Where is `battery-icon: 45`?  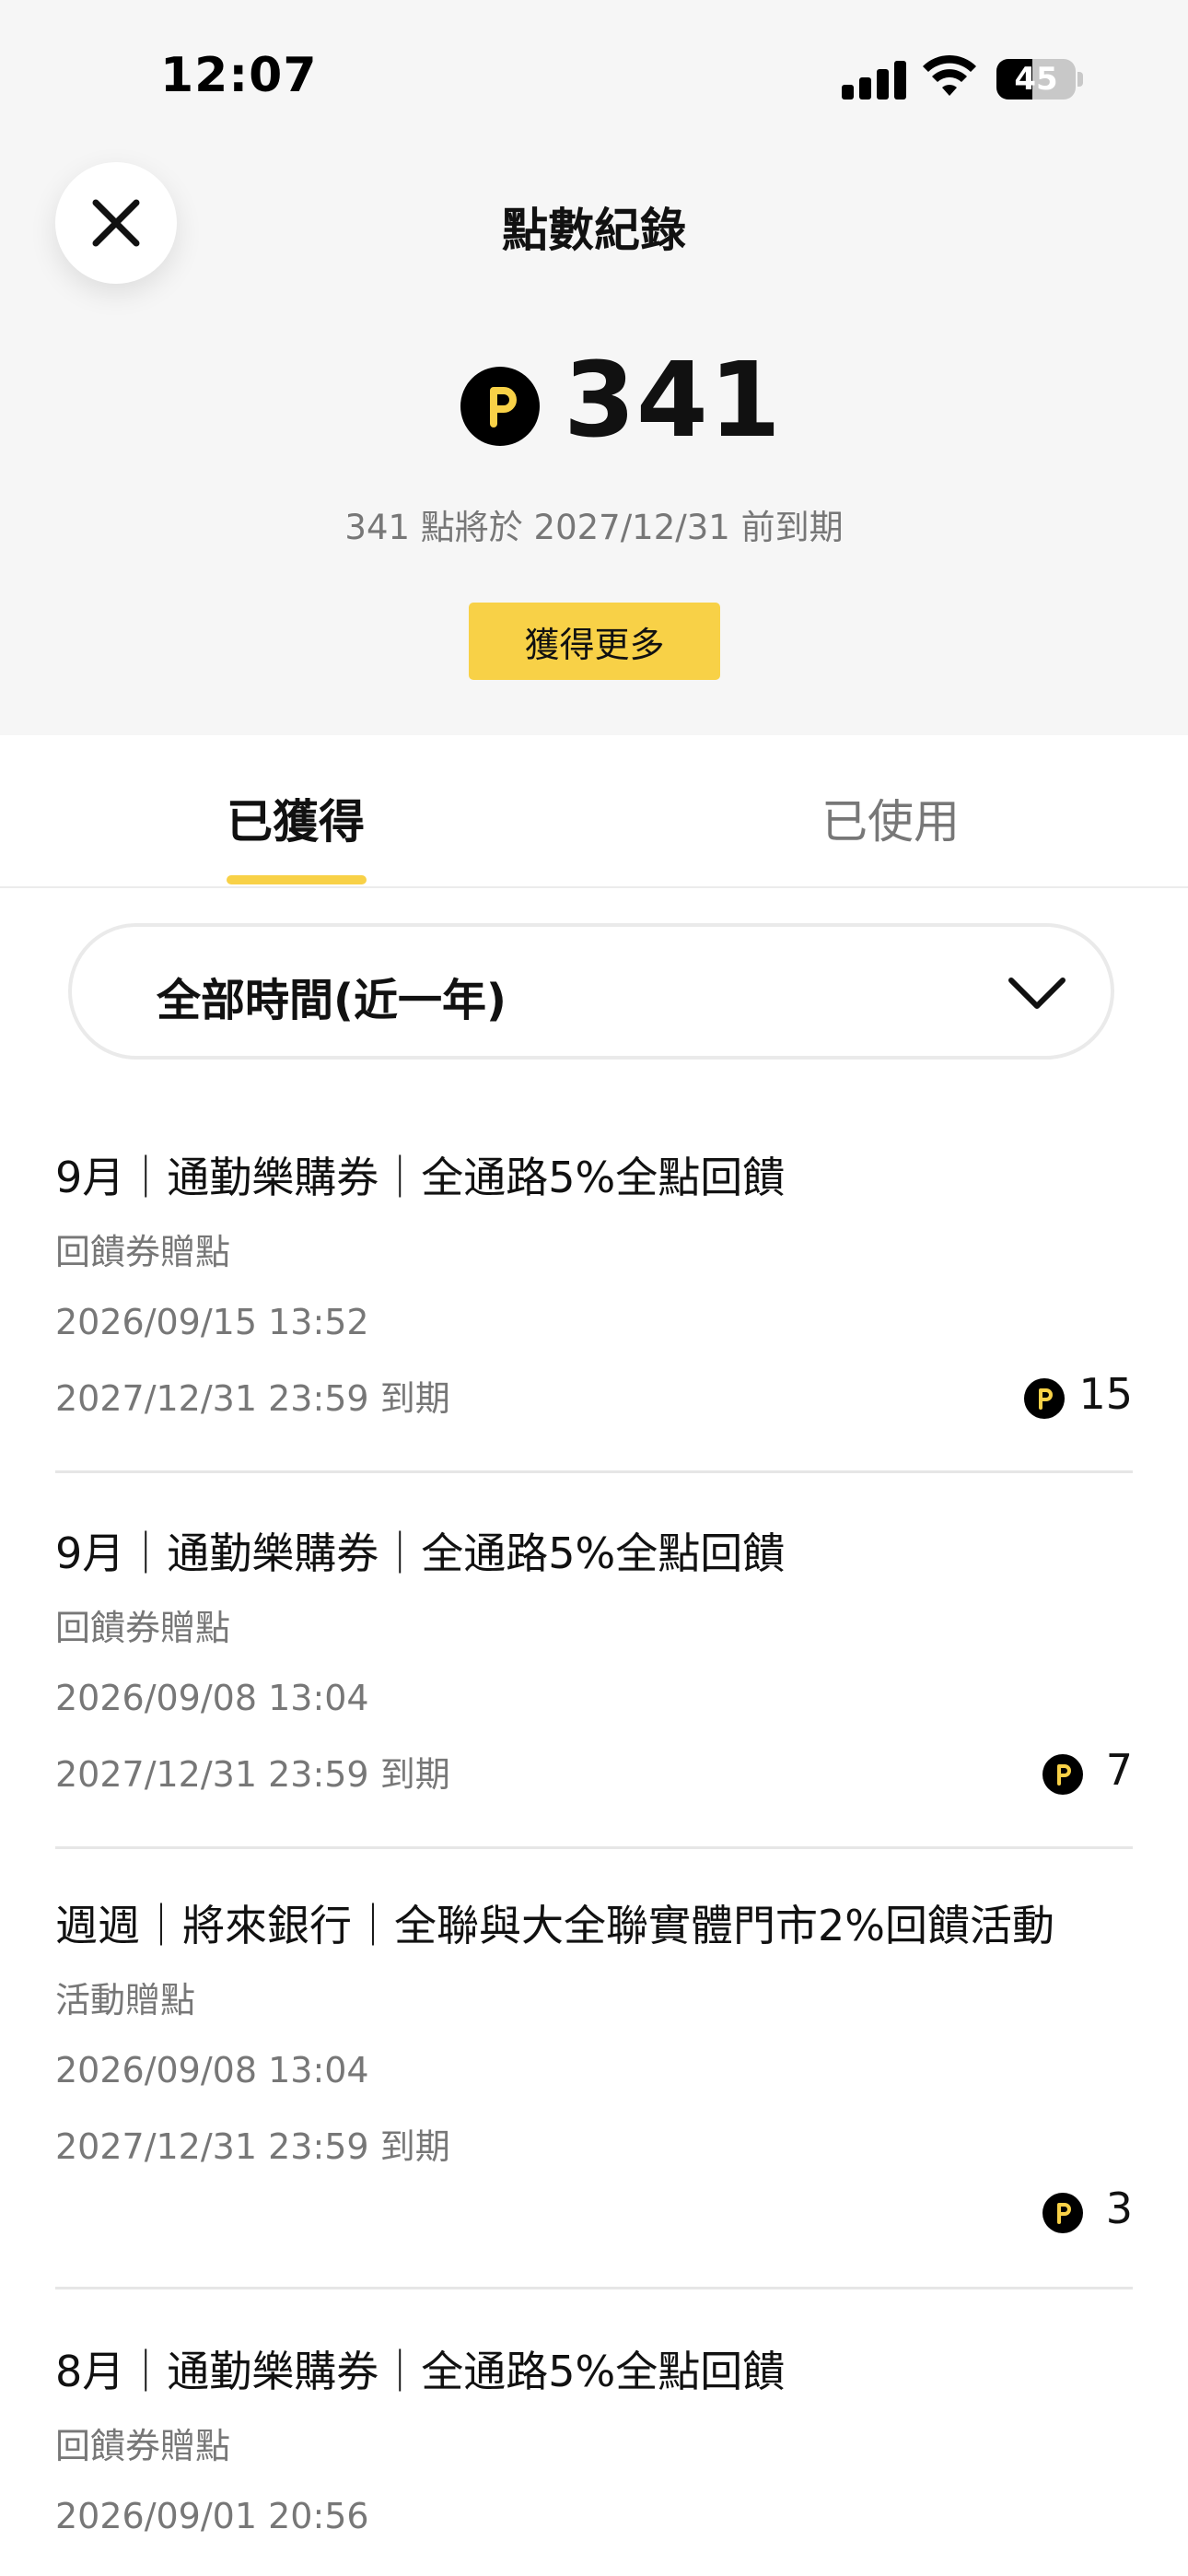 battery-icon: 45 is located at coordinates (1036, 79).